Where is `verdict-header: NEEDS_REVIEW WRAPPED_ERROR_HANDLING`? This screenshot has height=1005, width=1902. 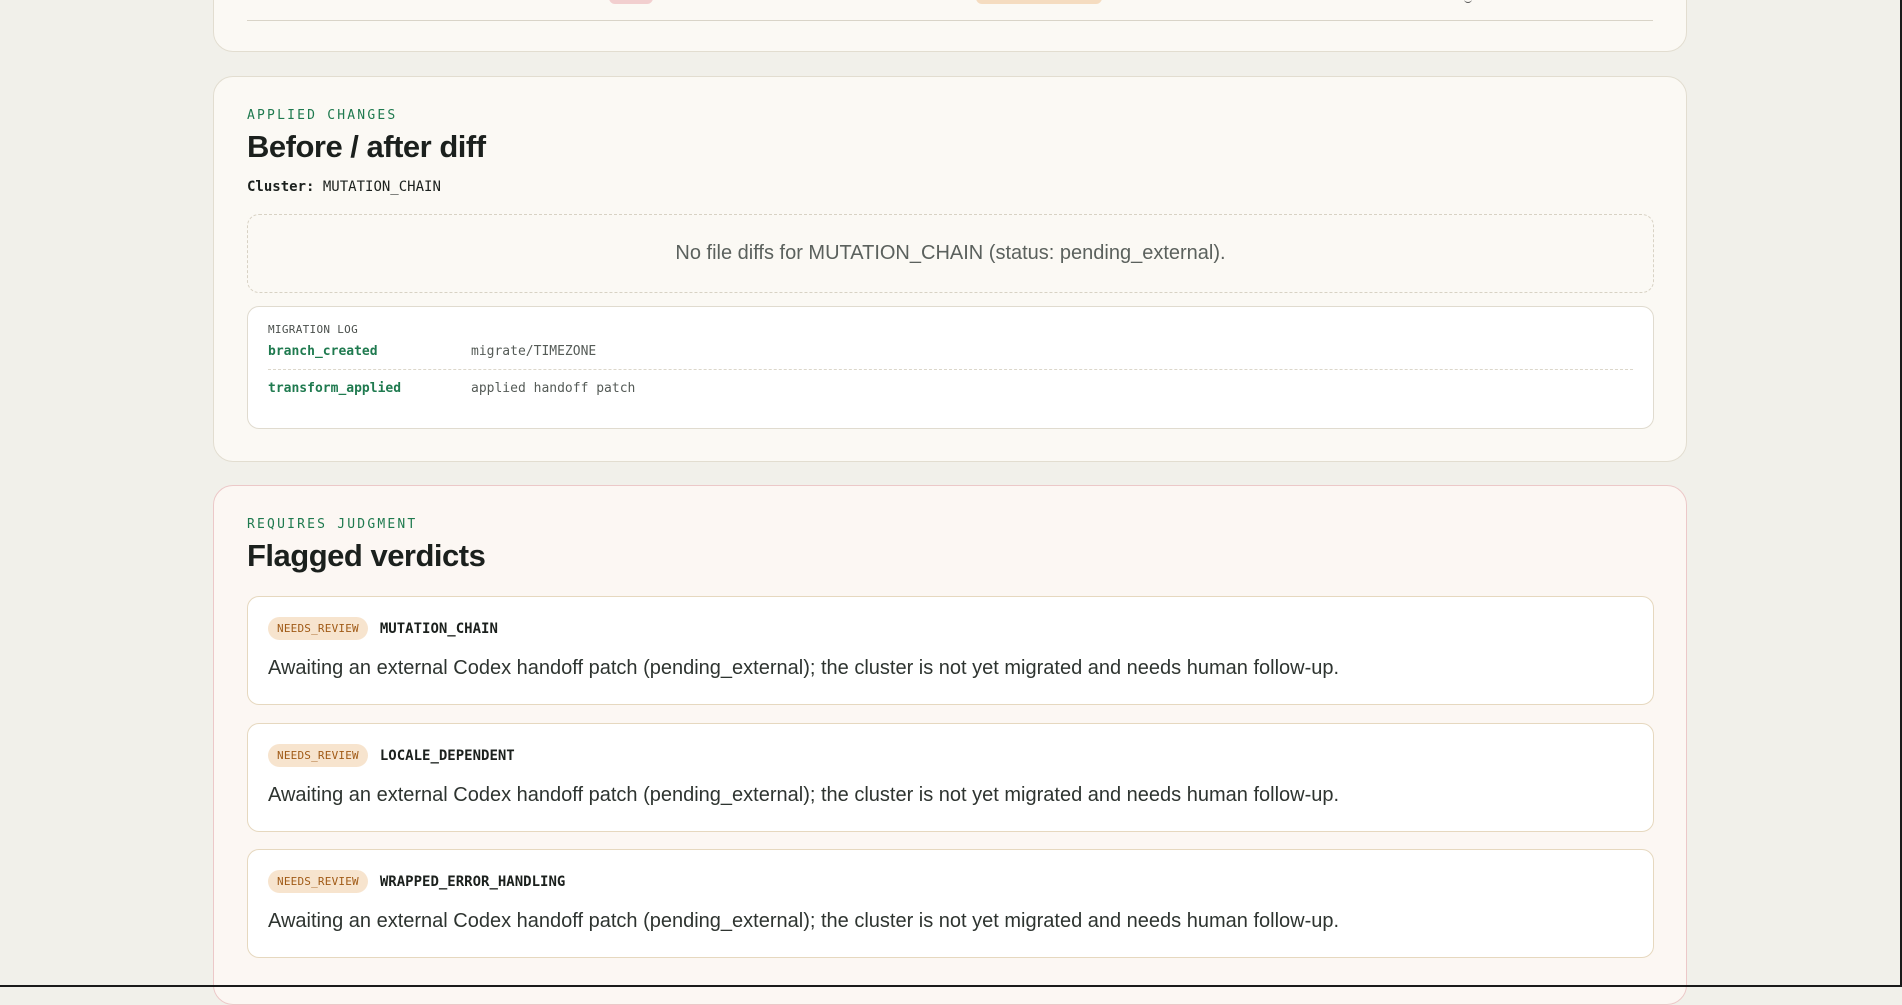 verdict-header: NEEDS_REVIEW WRAPPED_ERROR_HANDLING is located at coordinates (416, 881).